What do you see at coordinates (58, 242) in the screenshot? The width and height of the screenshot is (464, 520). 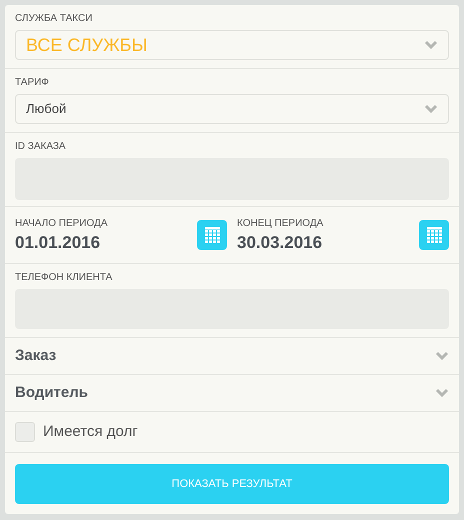 I see `date-value: 01.01.2016` at bounding box center [58, 242].